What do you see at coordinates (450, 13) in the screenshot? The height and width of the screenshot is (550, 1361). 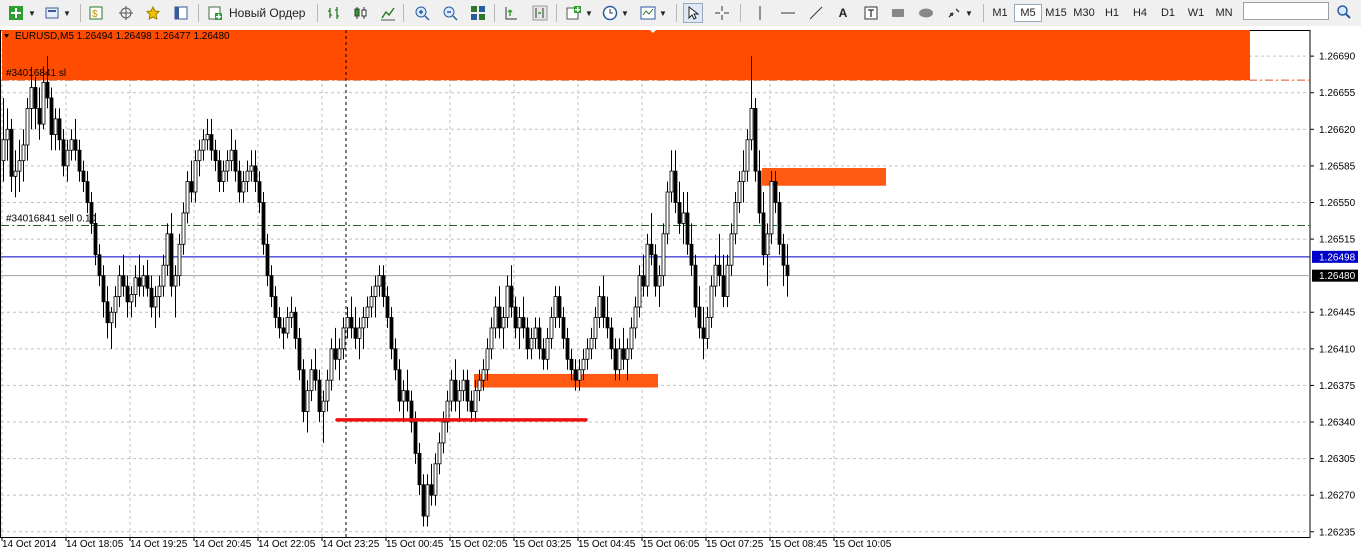 I see `zoom-out-icon` at bounding box center [450, 13].